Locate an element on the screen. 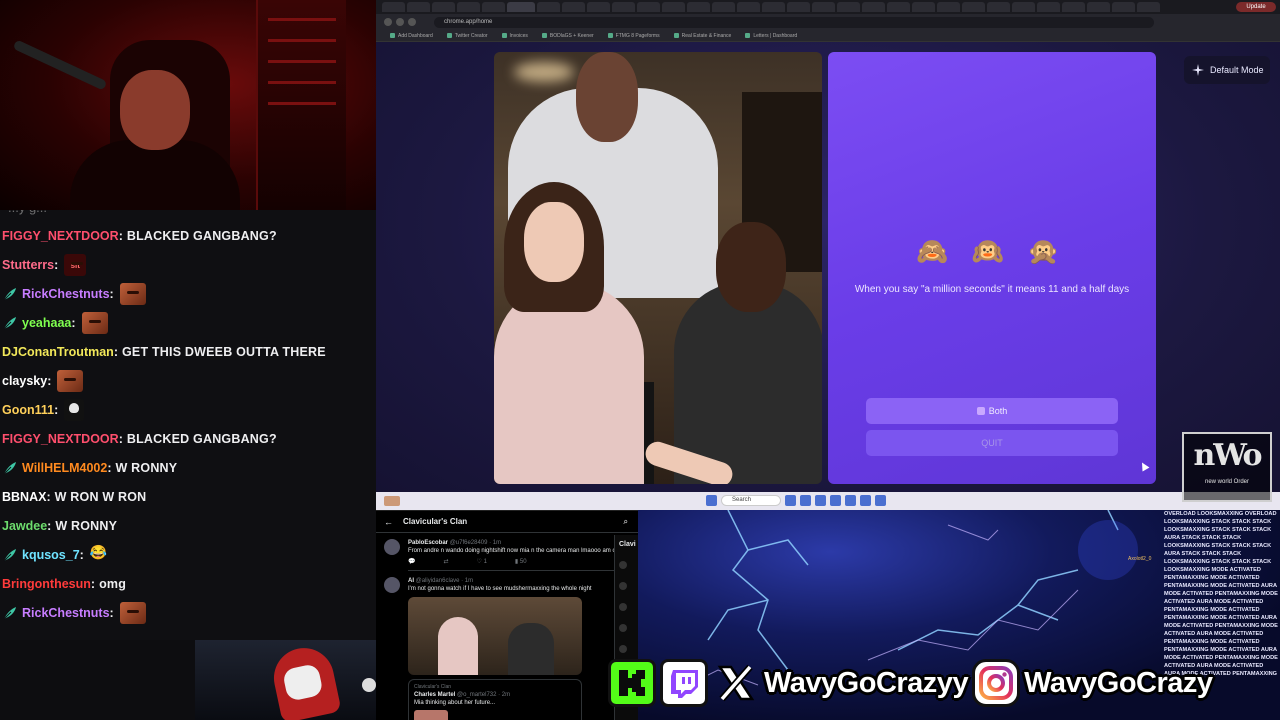  reply-icon: 💬 is located at coordinates (411, 562).